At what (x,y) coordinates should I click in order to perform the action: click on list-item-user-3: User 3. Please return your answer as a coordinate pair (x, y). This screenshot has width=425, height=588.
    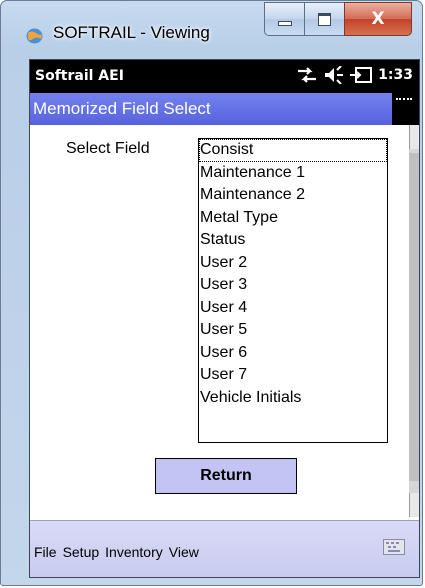
    Looking at the image, I should click on (293, 285).